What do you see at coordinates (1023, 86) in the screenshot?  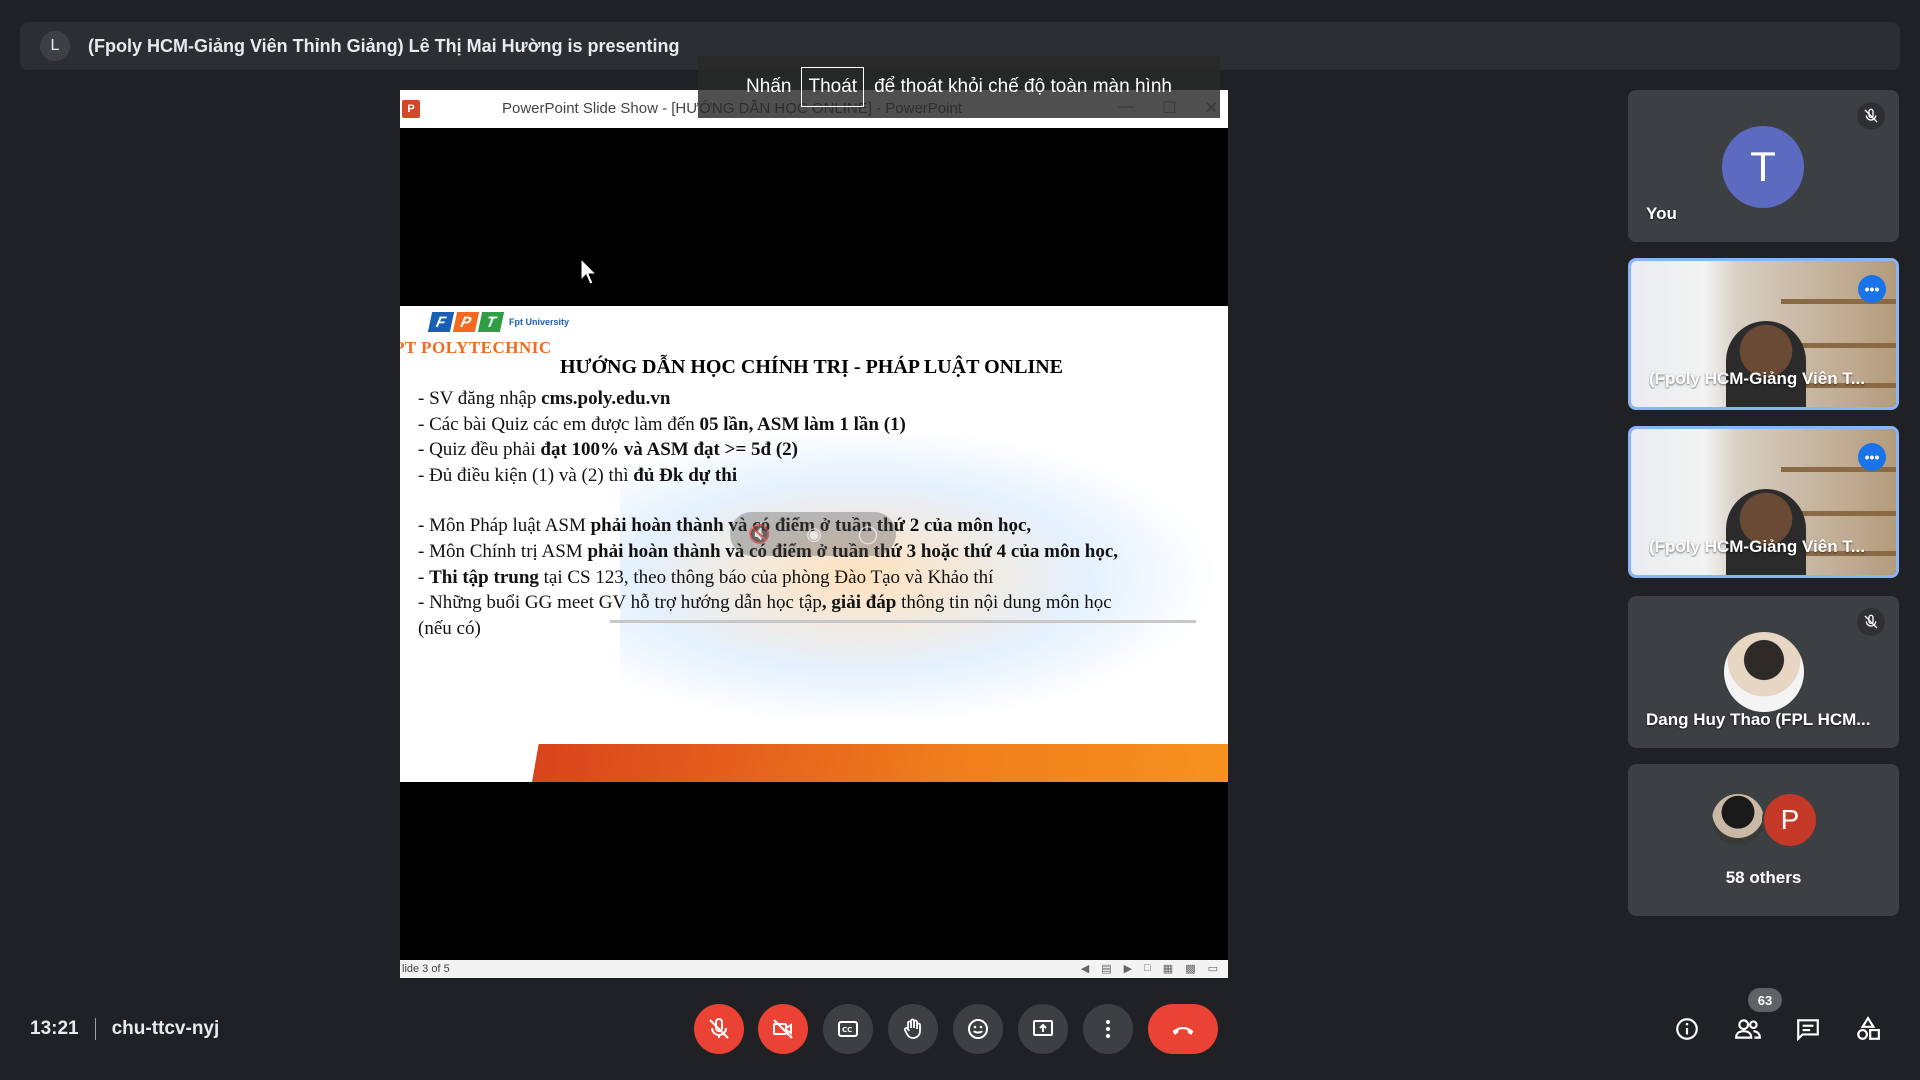 I see `hint-after: để thoát khỏi chế độ toàn màn hình` at bounding box center [1023, 86].